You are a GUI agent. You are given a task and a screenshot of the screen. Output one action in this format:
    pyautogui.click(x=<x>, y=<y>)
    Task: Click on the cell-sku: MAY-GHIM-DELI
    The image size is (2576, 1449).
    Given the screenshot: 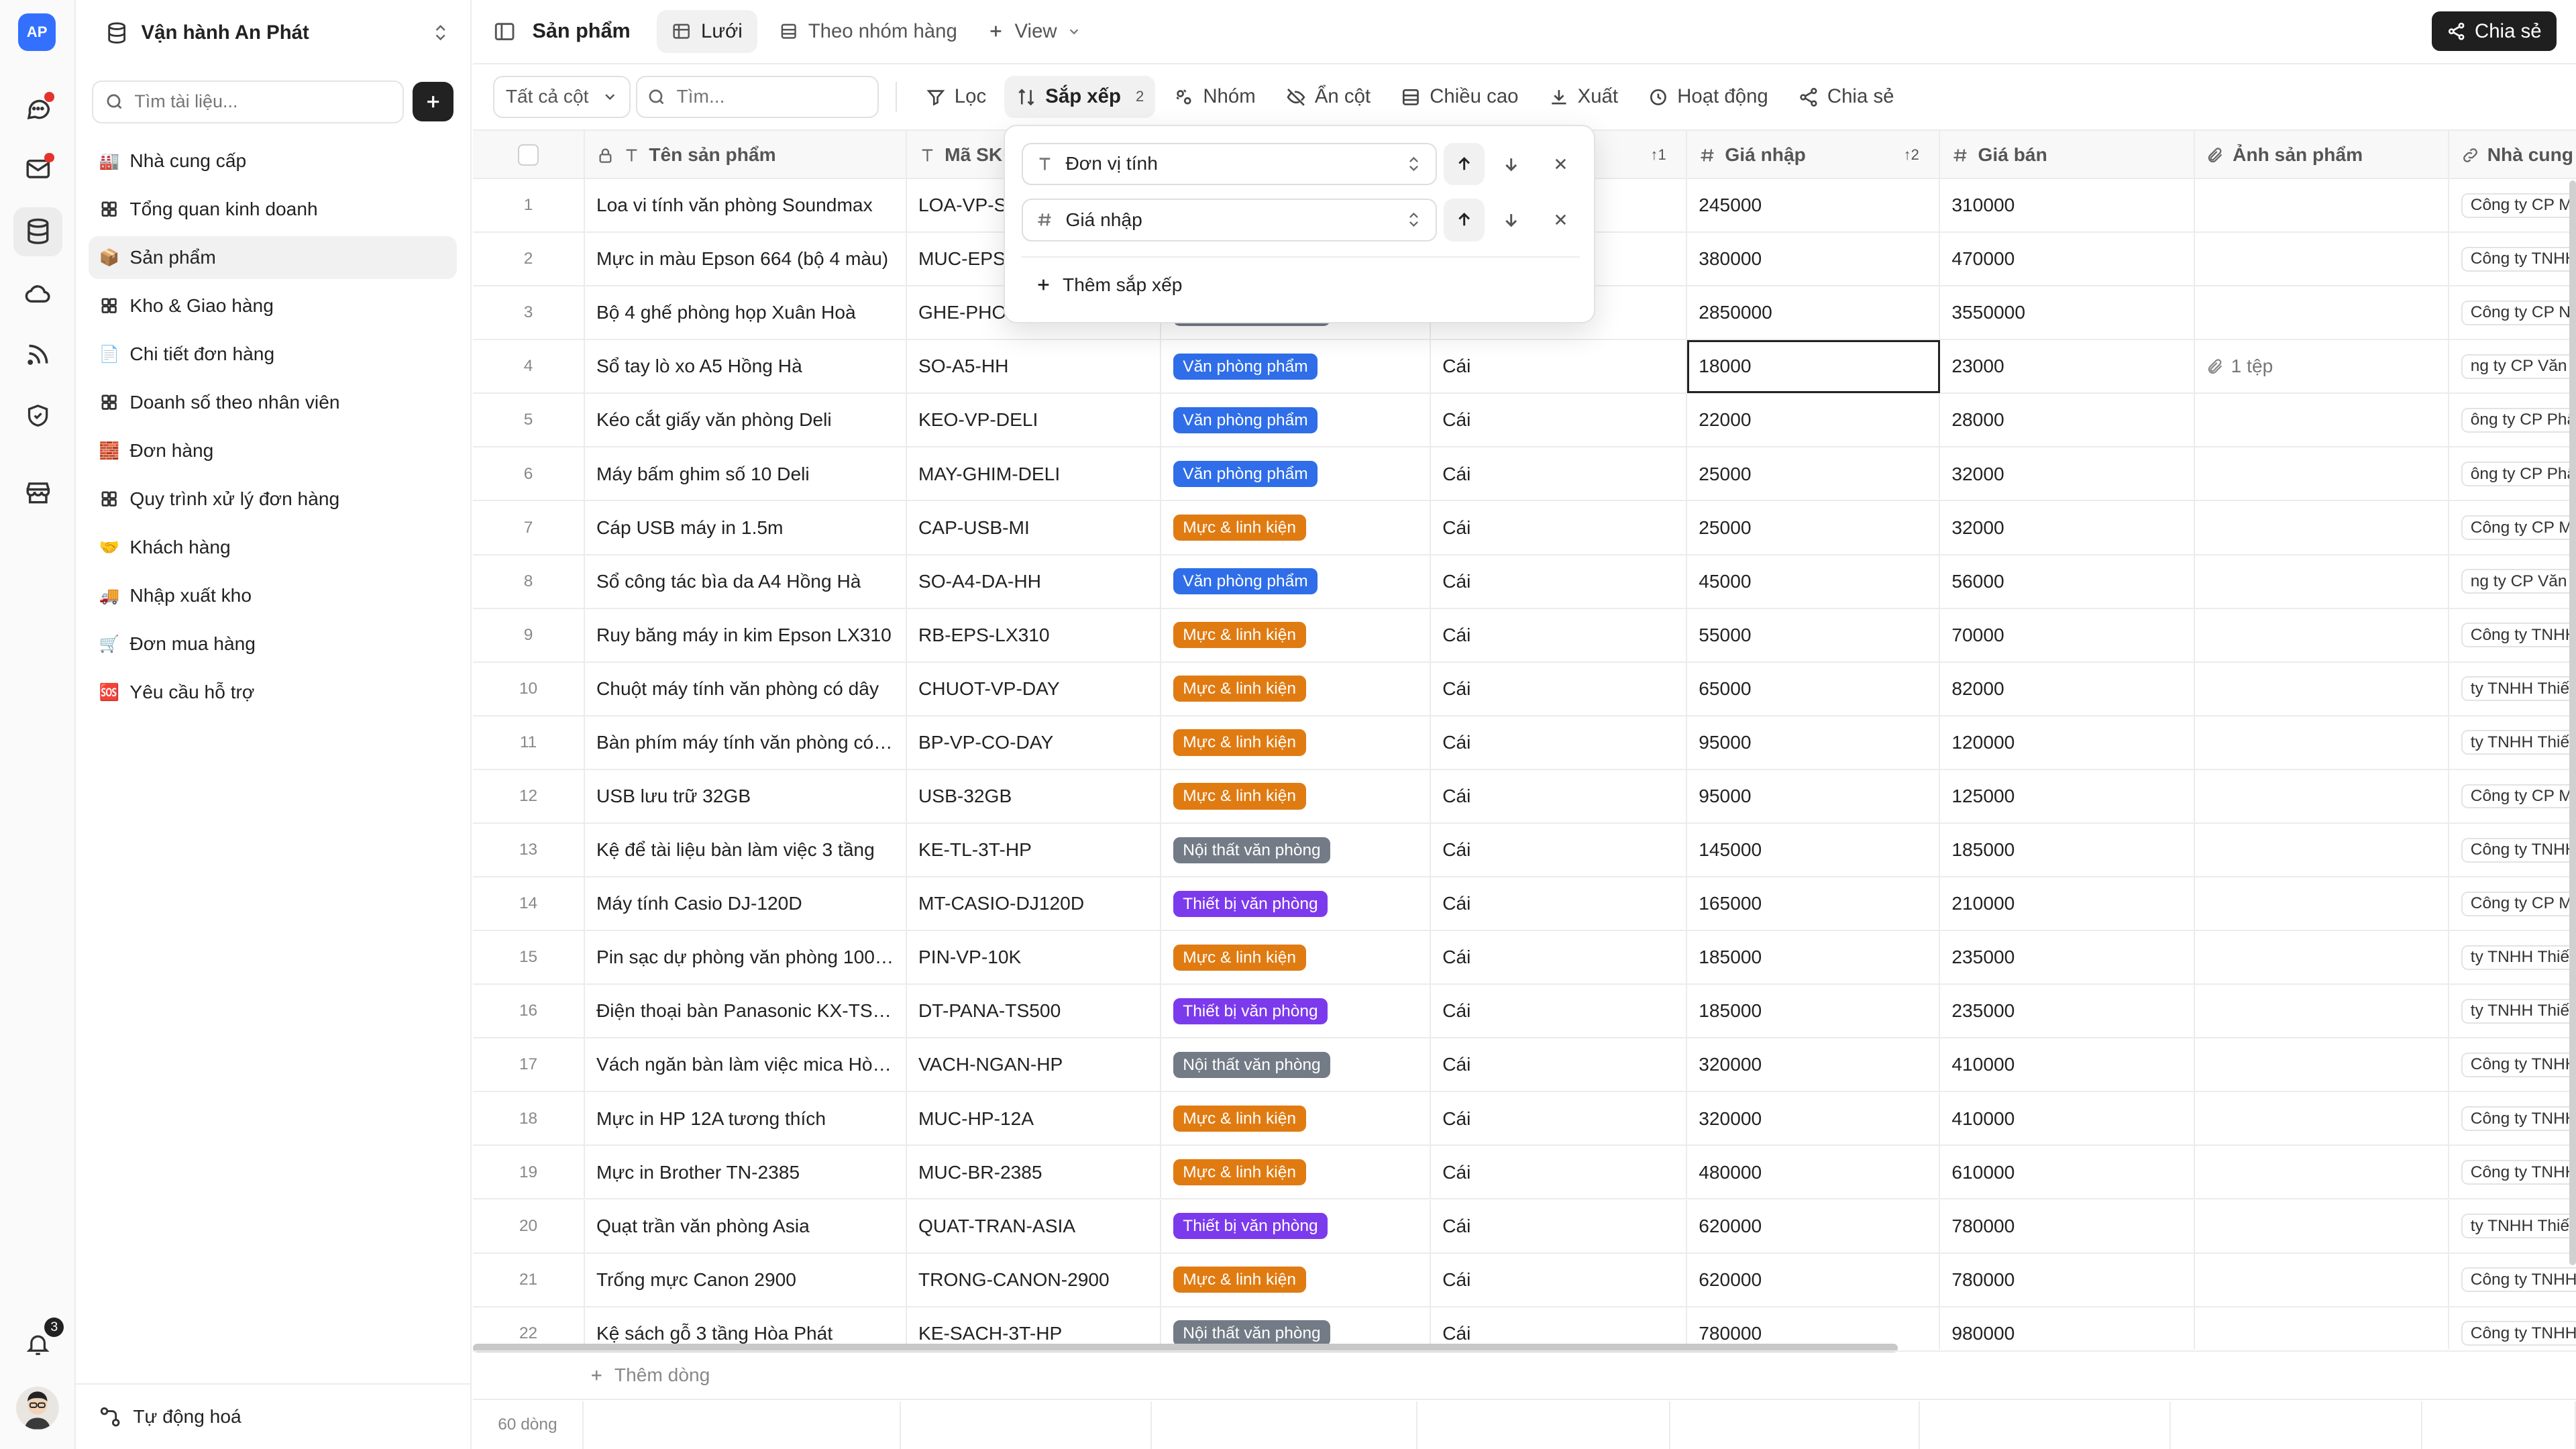 What is the action you would take?
    pyautogui.click(x=1034, y=473)
    